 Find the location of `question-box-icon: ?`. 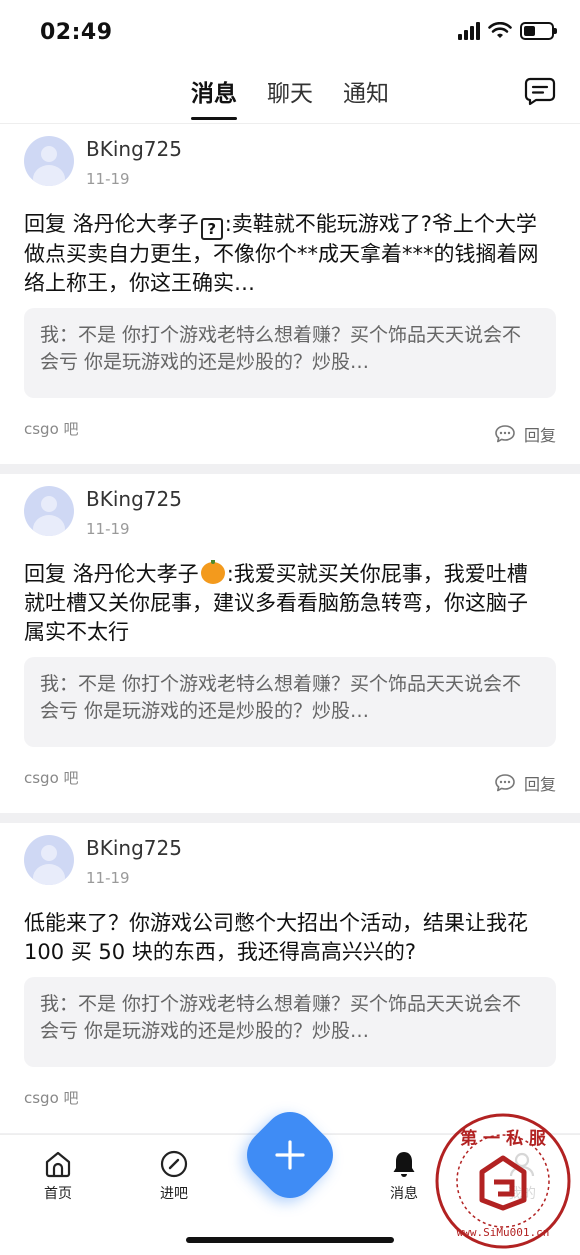

question-box-icon: ? is located at coordinates (211, 229).